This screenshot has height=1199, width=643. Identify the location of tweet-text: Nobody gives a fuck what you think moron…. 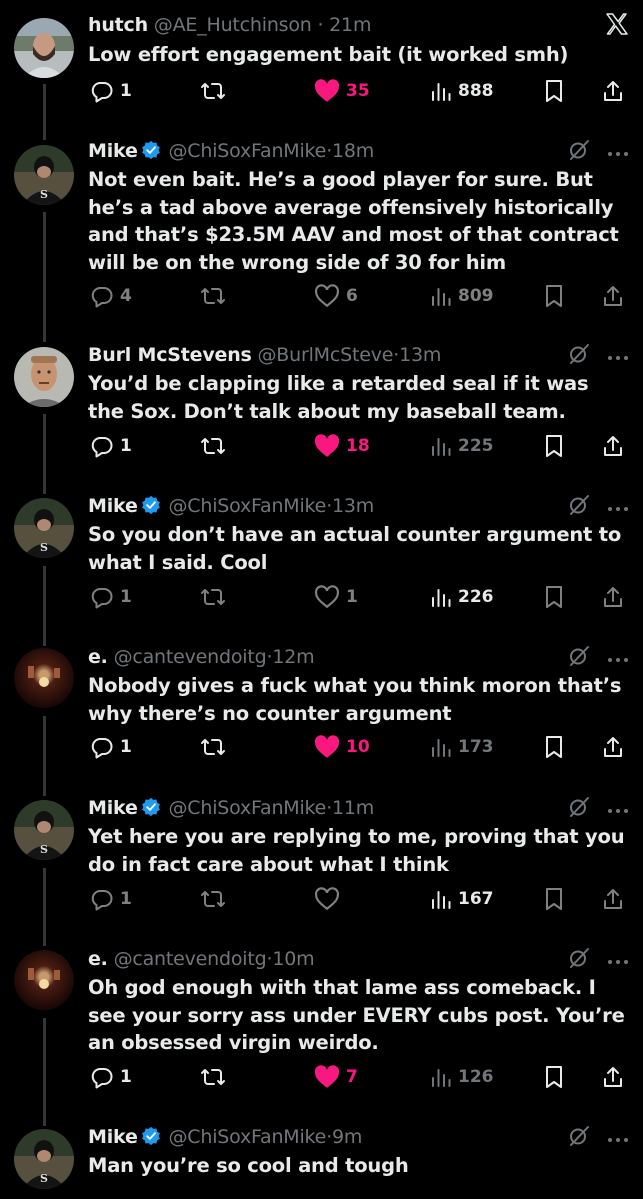
(355, 699).